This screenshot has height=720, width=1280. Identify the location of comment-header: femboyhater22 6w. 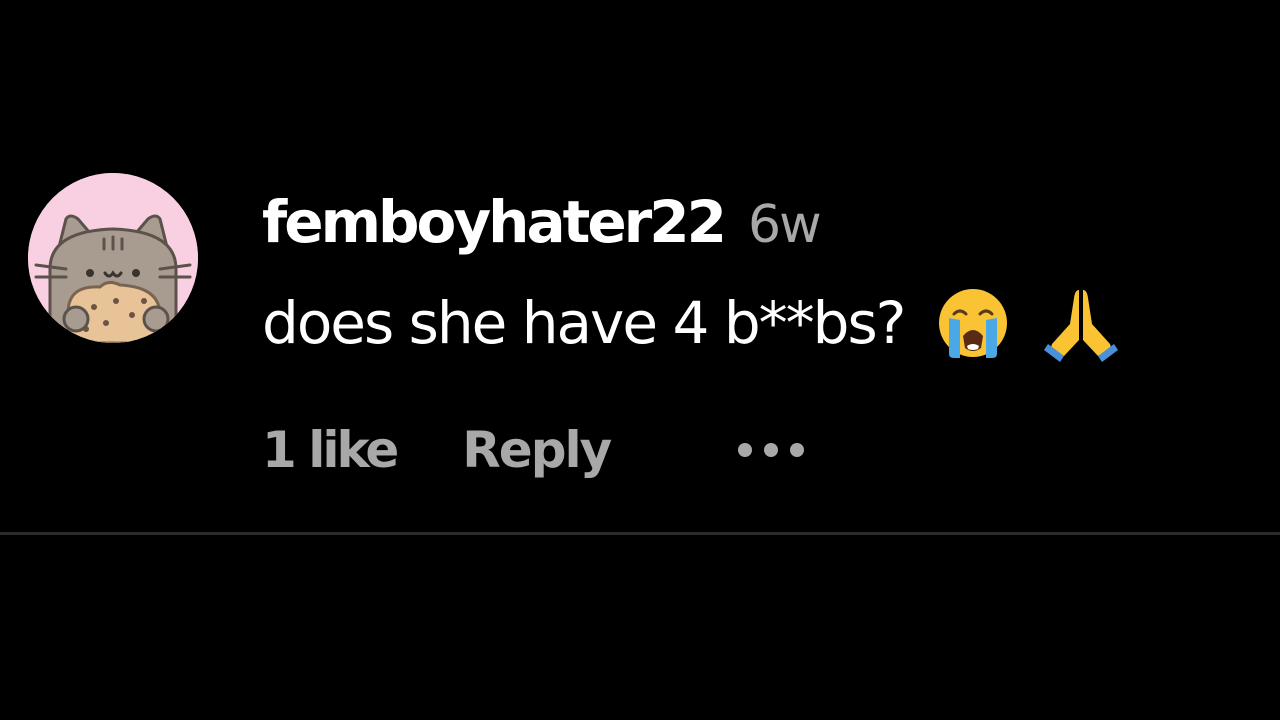
(542, 223).